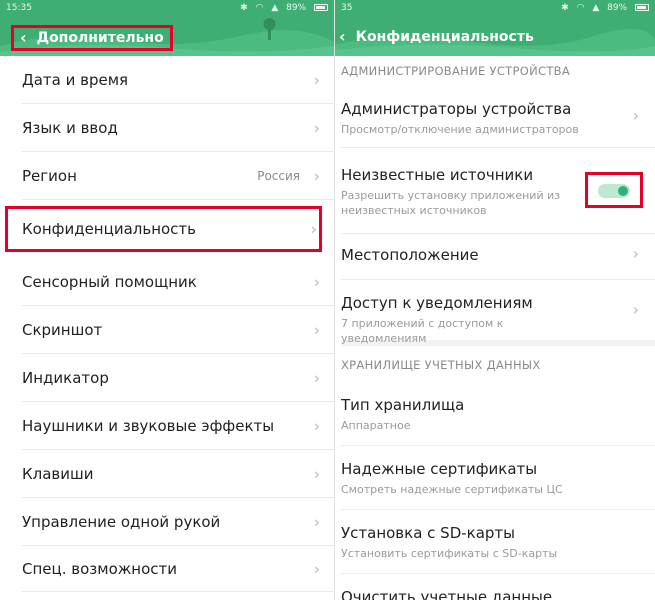 The height and width of the screenshot is (600, 655). What do you see at coordinates (498, 414) in the screenshot?
I see `privacy-item-storage-type: Тип хранилища Аппаратное` at bounding box center [498, 414].